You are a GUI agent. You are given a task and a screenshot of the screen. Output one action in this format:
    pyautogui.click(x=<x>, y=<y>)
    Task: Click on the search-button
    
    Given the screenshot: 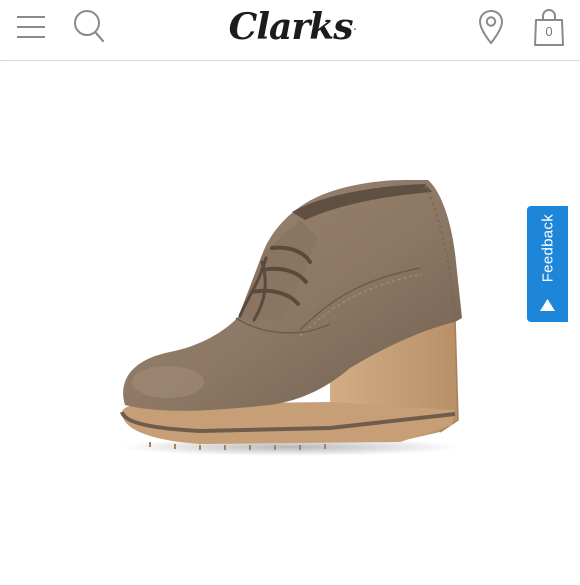 What is the action you would take?
    pyautogui.click(x=89, y=26)
    